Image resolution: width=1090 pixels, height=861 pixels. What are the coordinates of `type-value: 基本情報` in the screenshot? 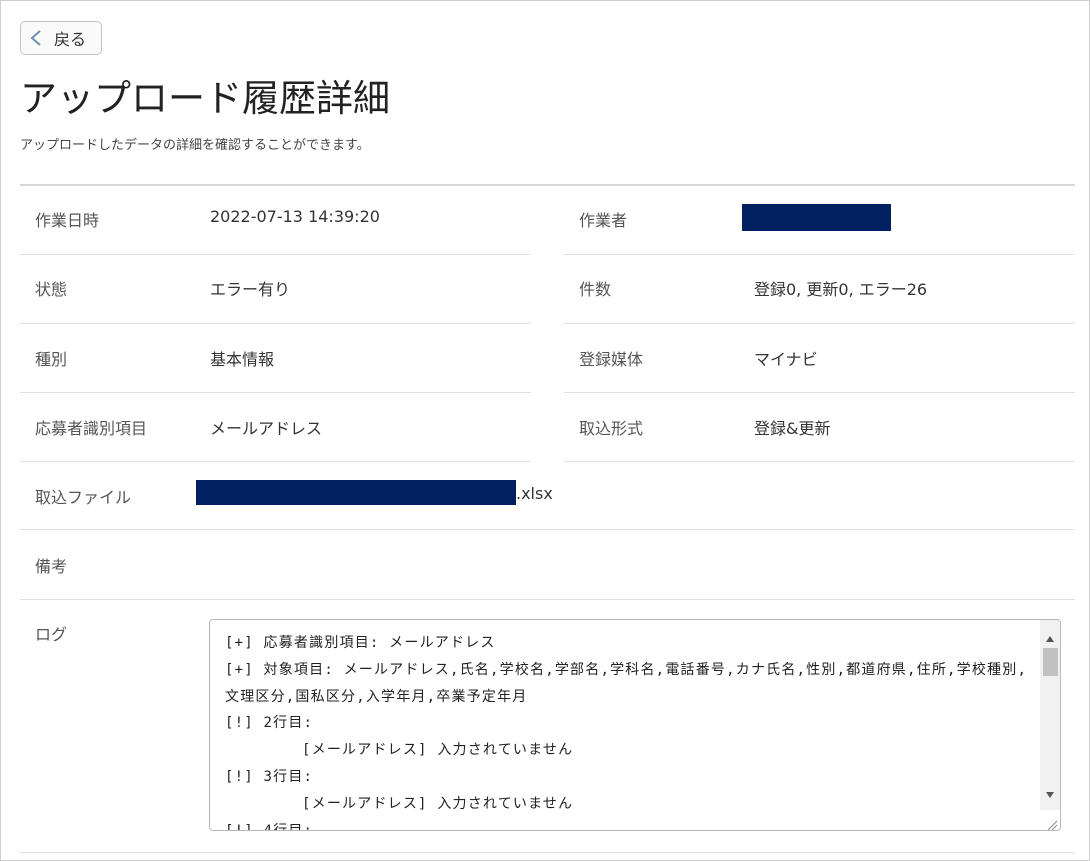 It's located at (242, 359).